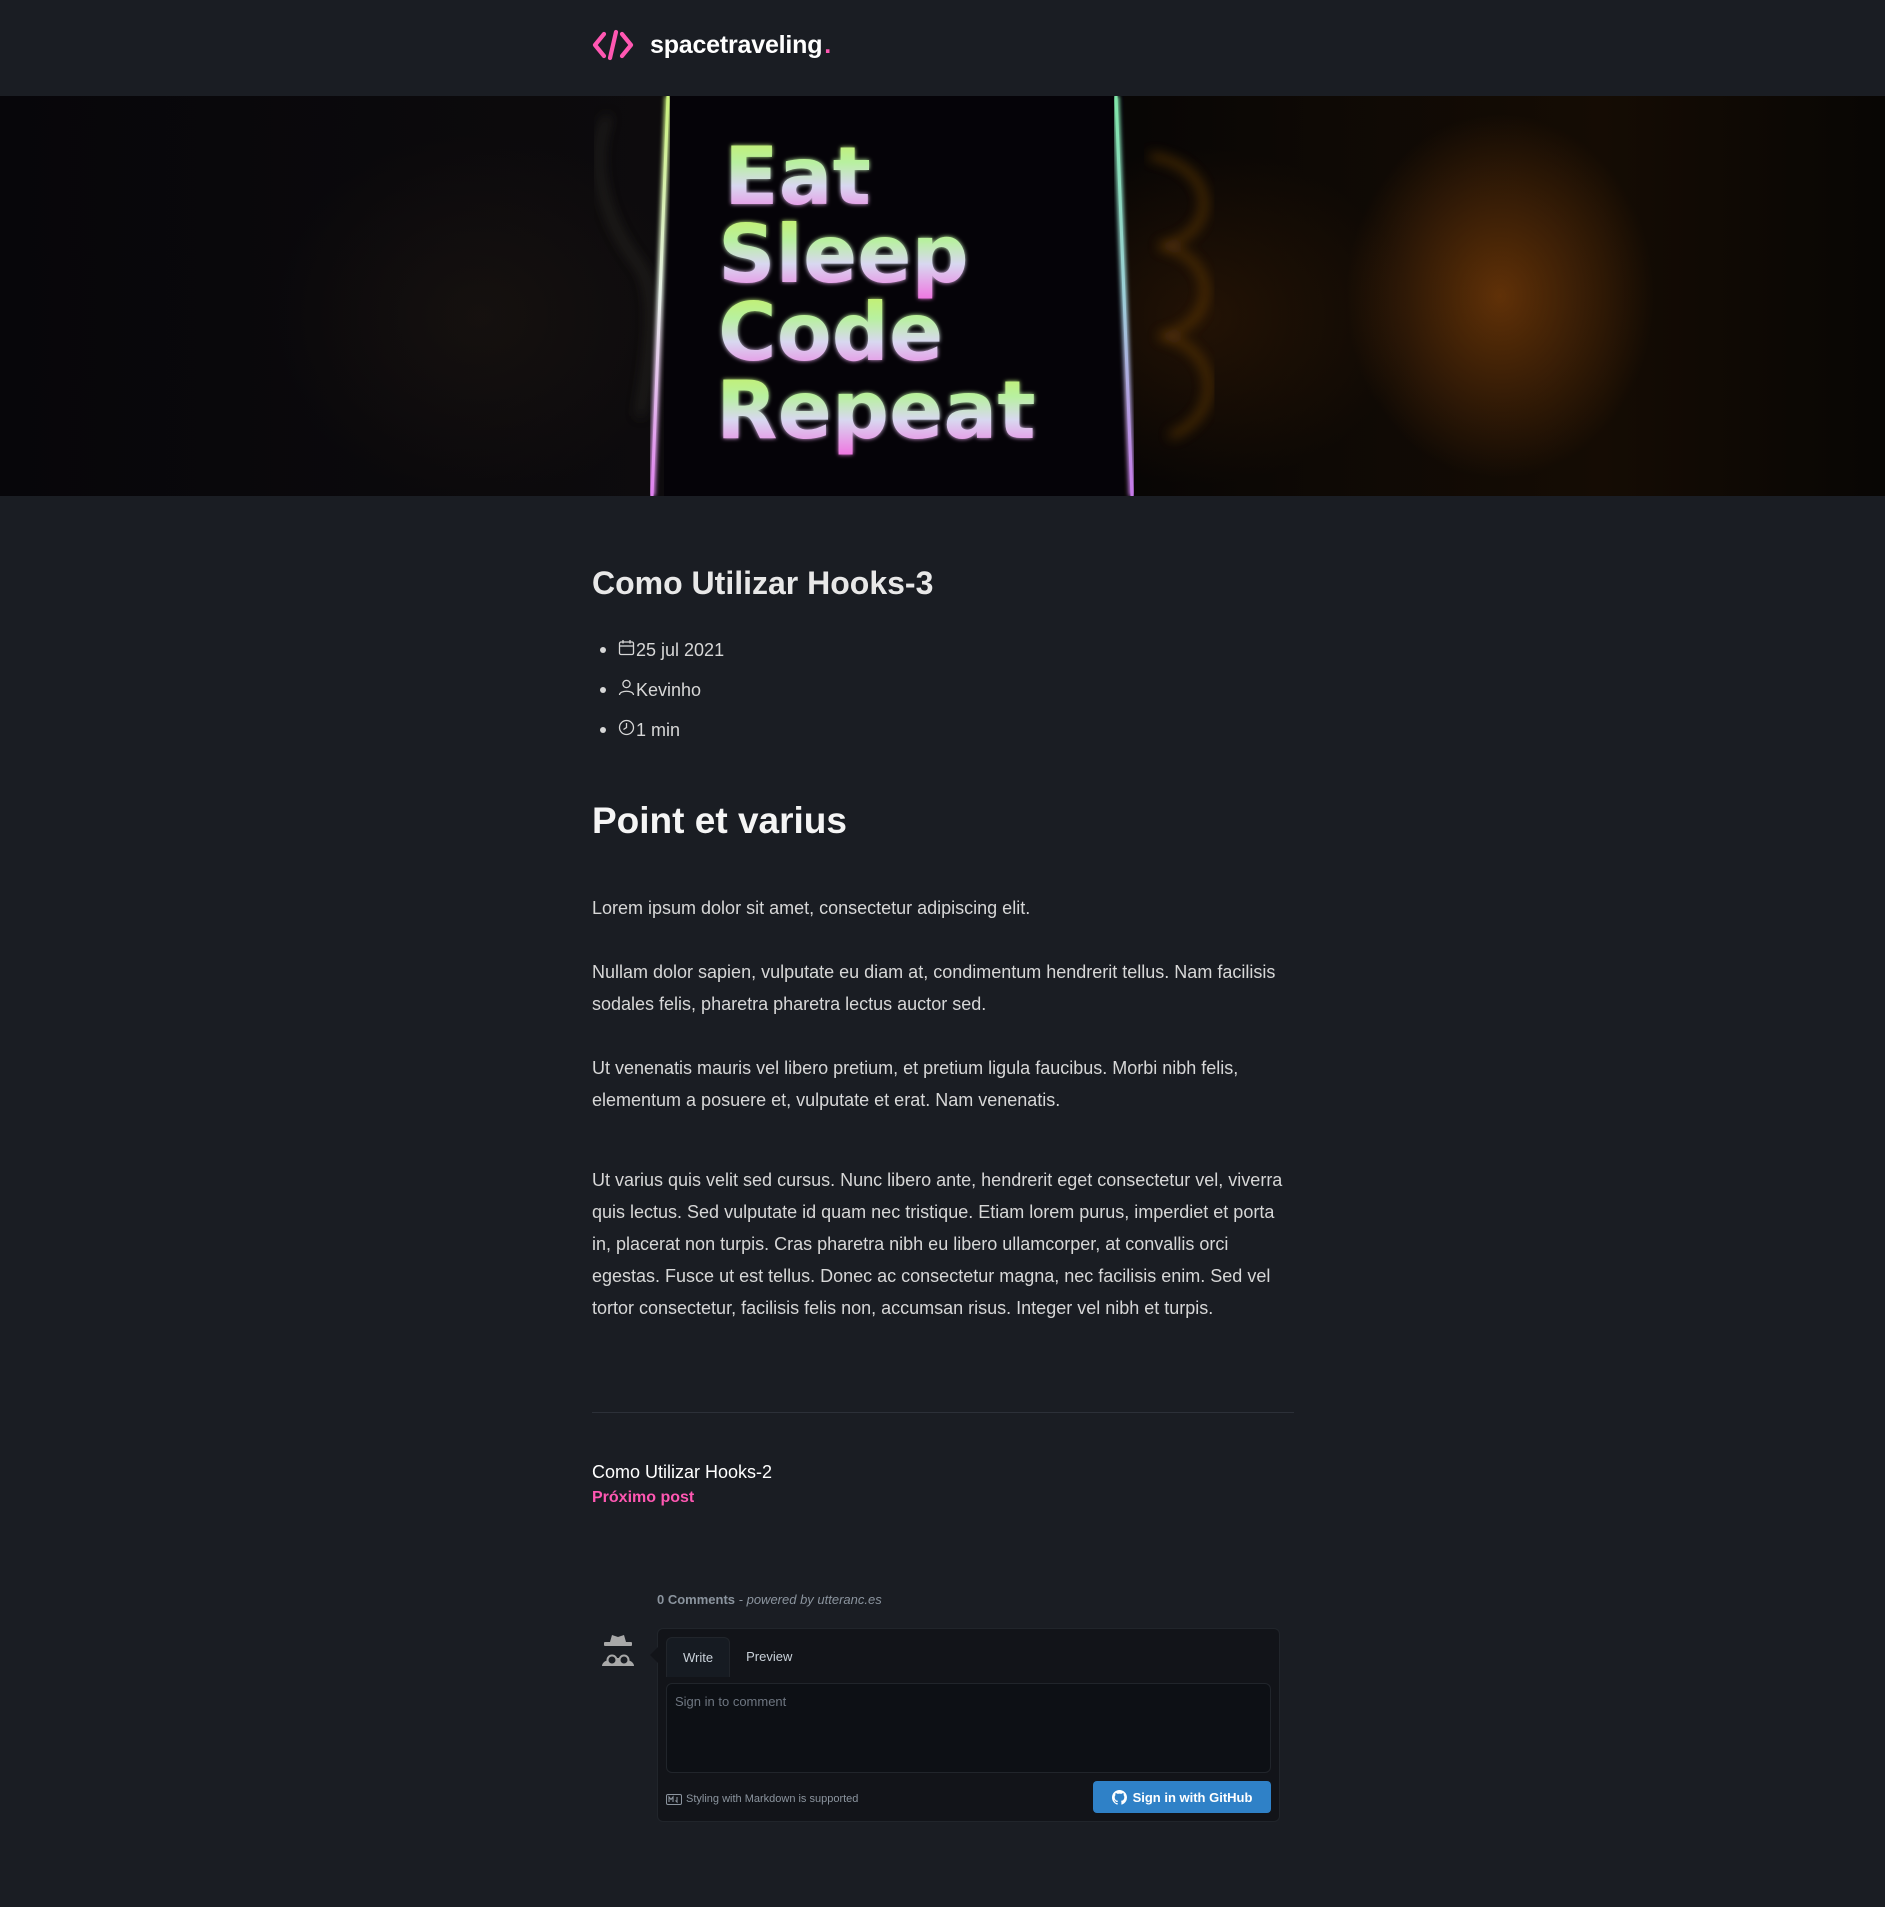 The height and width of the screenshot is (1907, 1885). I want to click on sign-in-github-button: Sign in with GitHub, so click(1182, 1797).